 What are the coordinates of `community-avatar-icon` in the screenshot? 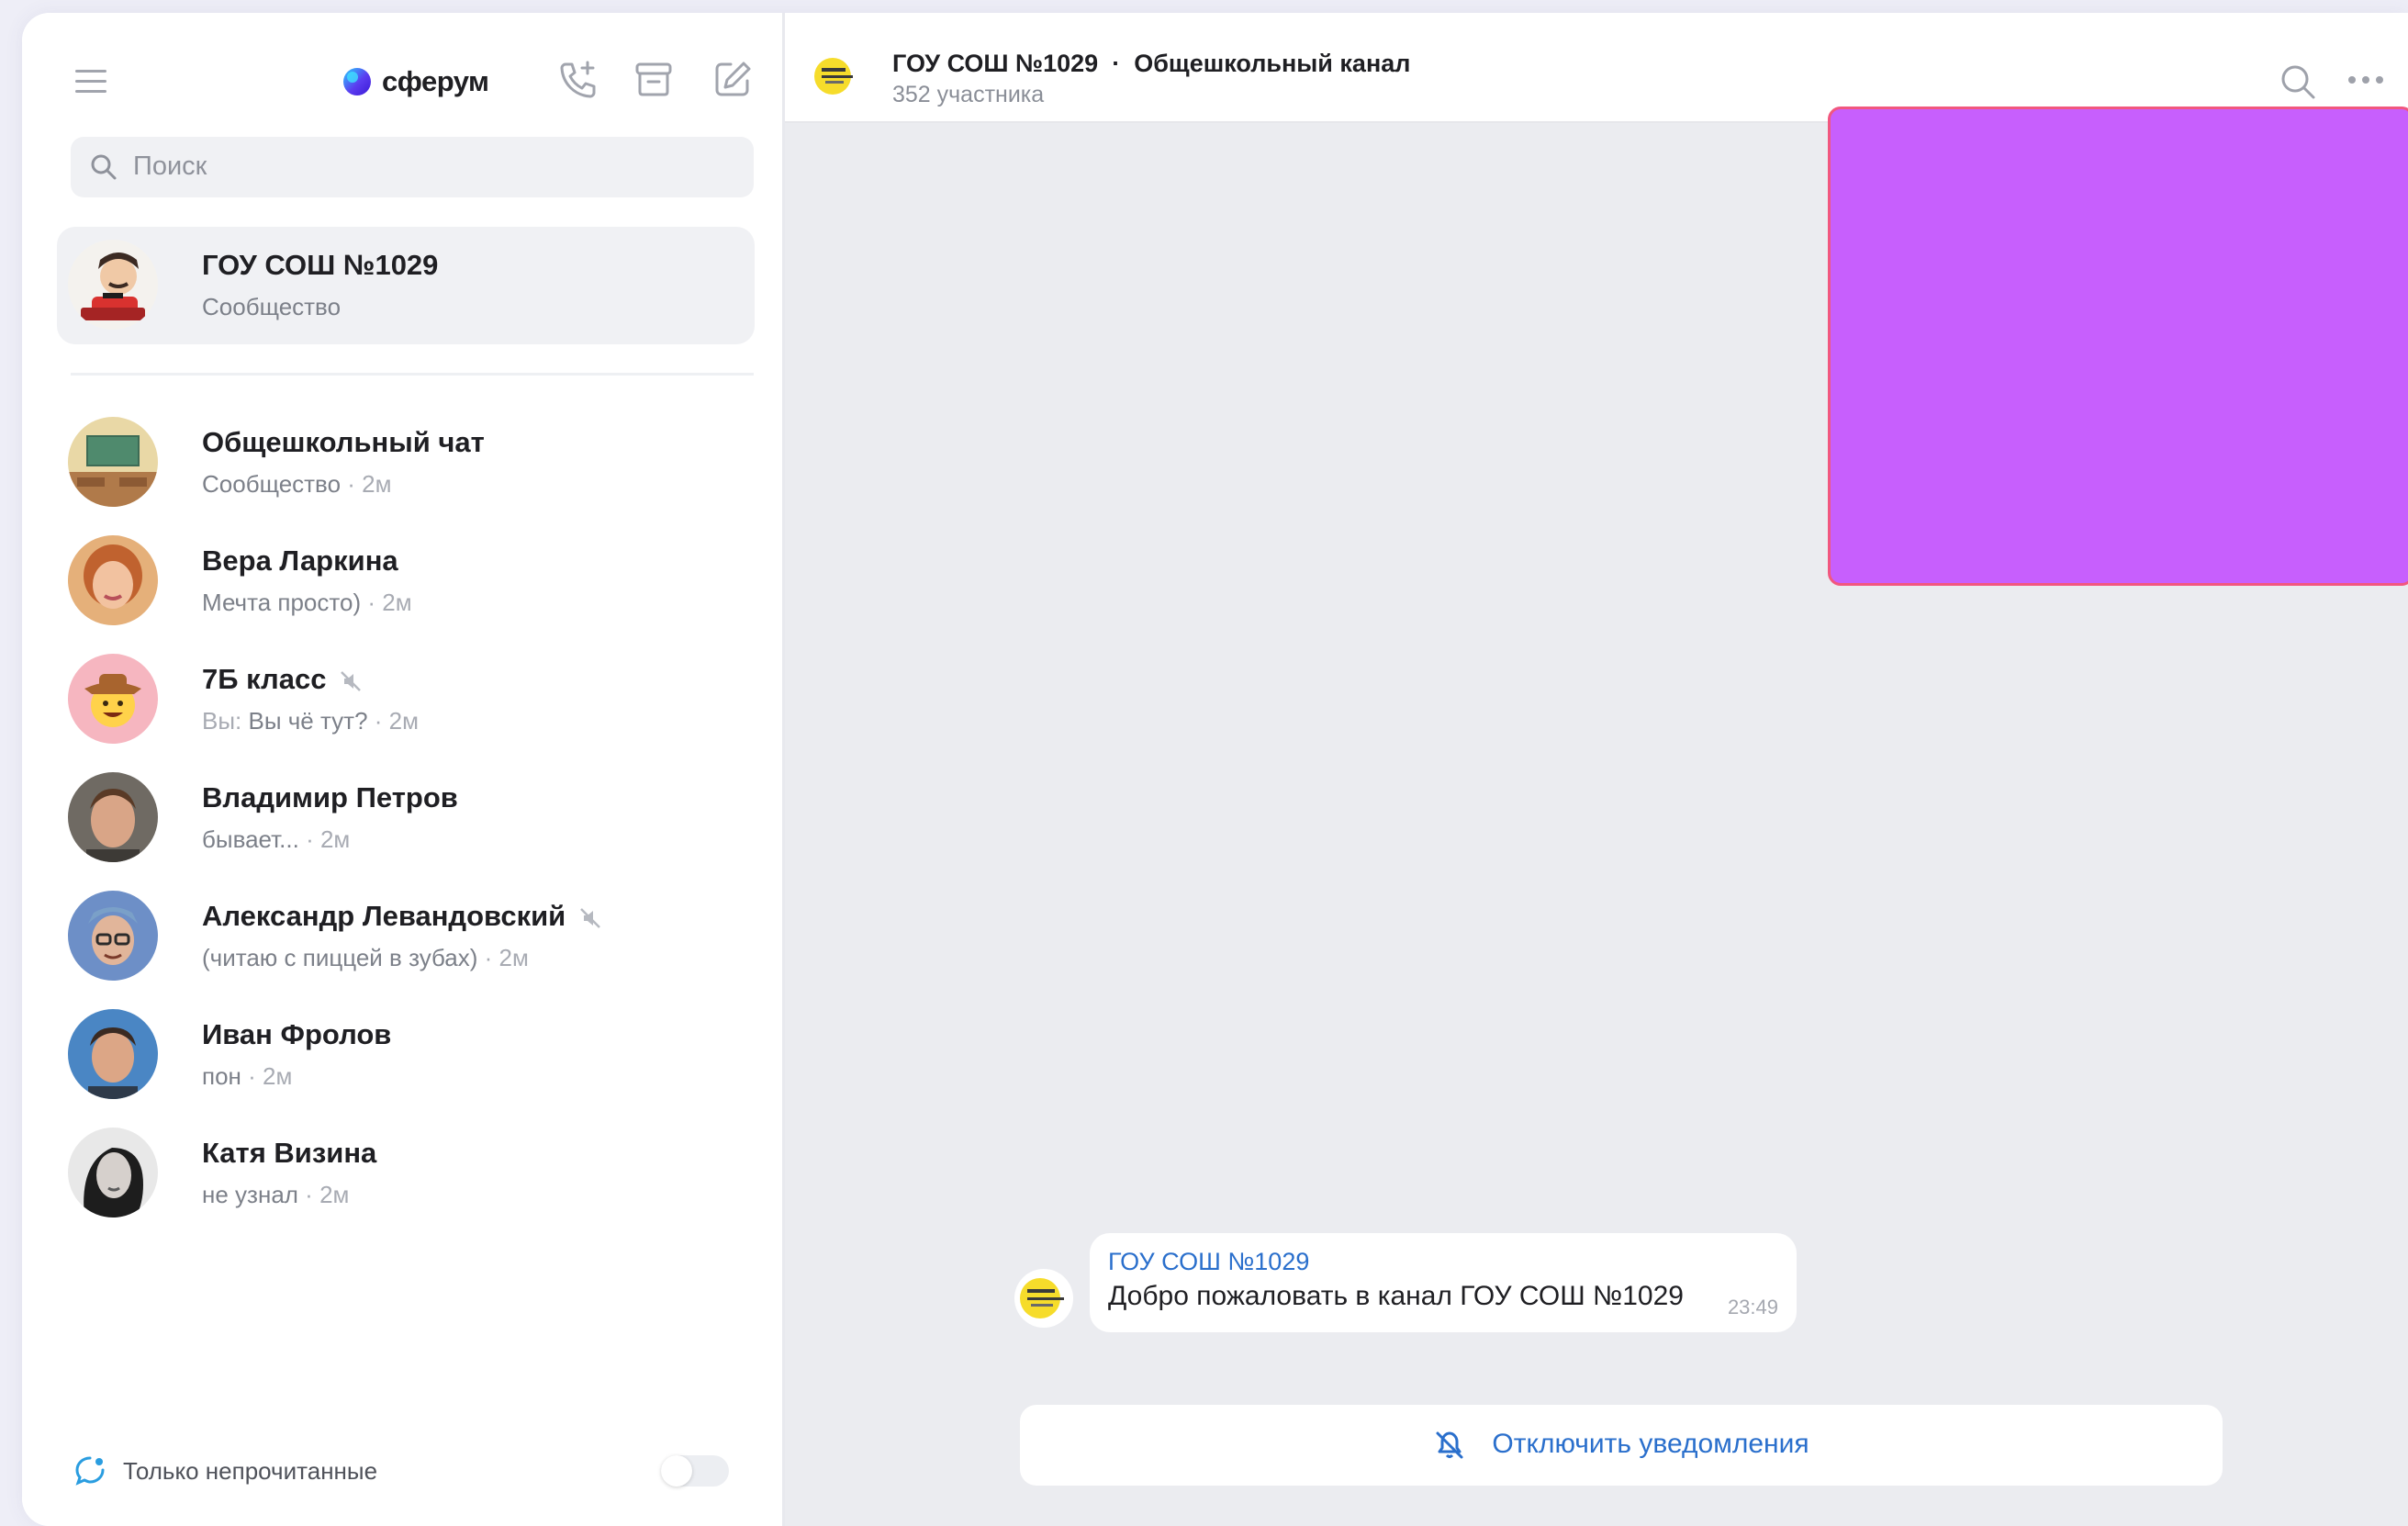 It's located at (113, 285).